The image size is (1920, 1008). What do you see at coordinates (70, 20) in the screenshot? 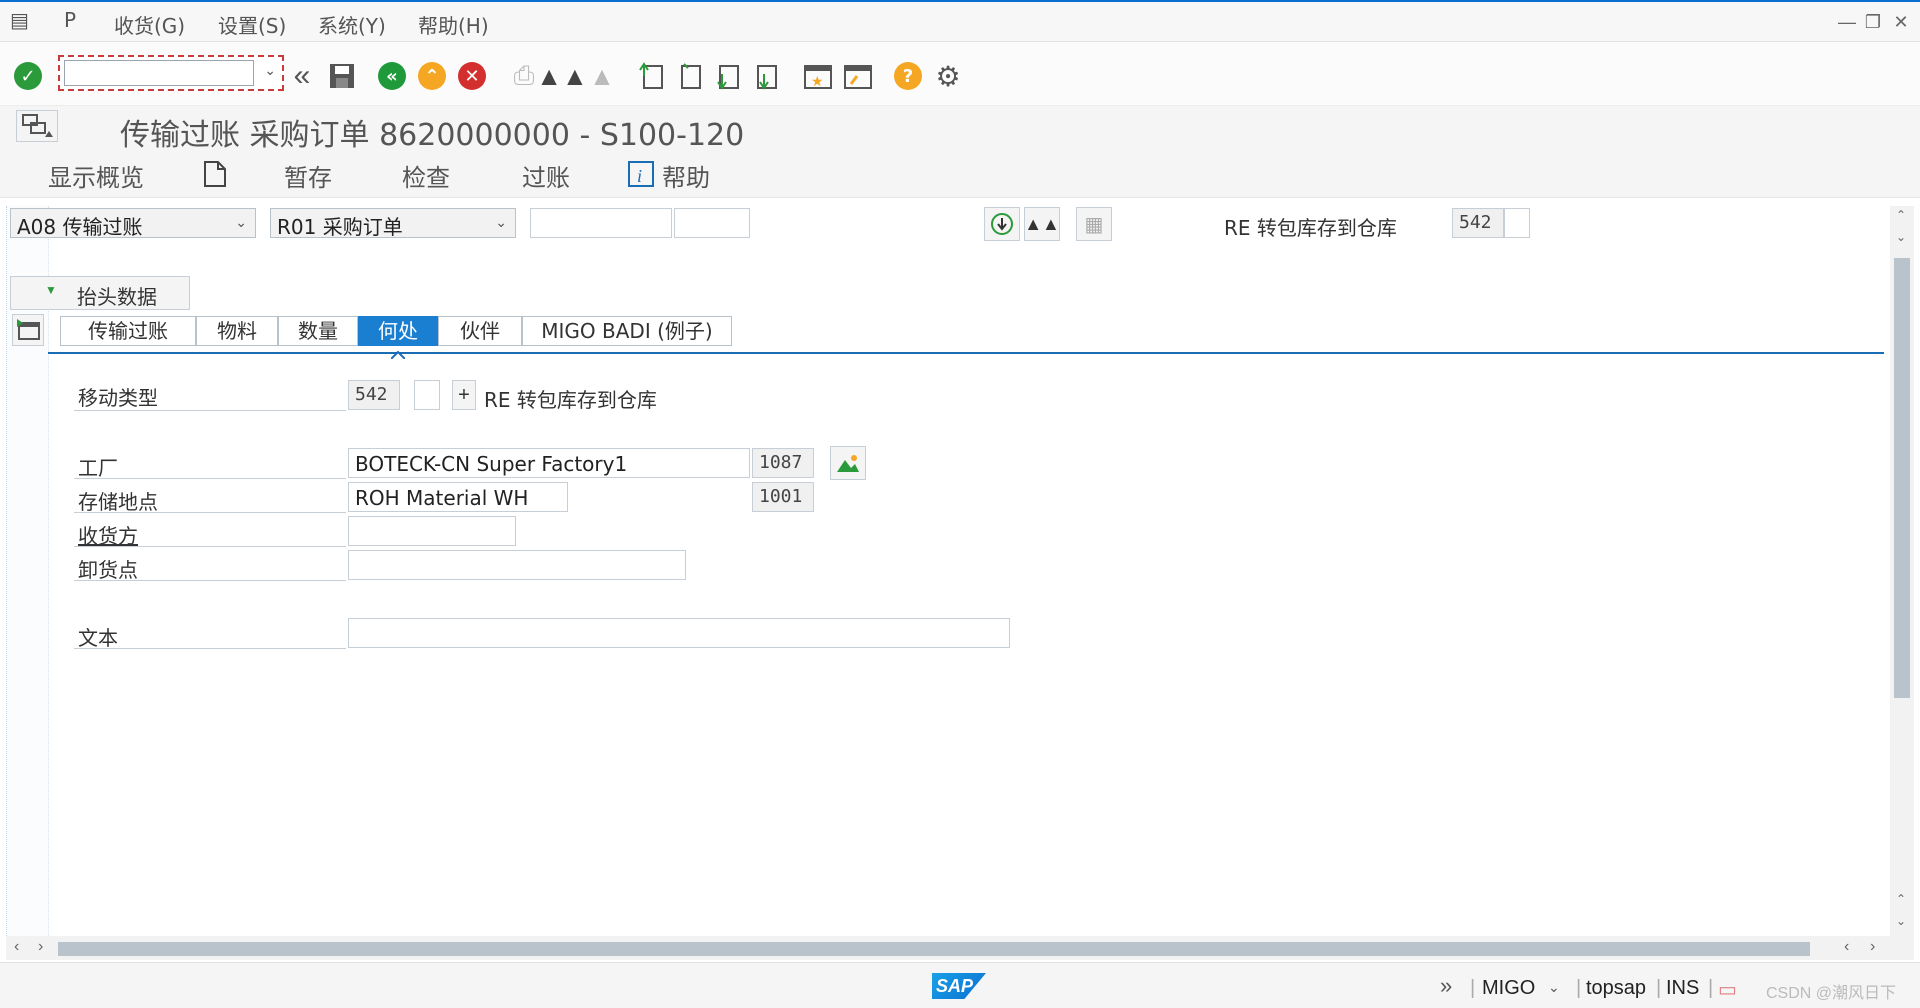
I see `sap-logo-small-icon: P` at bounding box center [70, 20].